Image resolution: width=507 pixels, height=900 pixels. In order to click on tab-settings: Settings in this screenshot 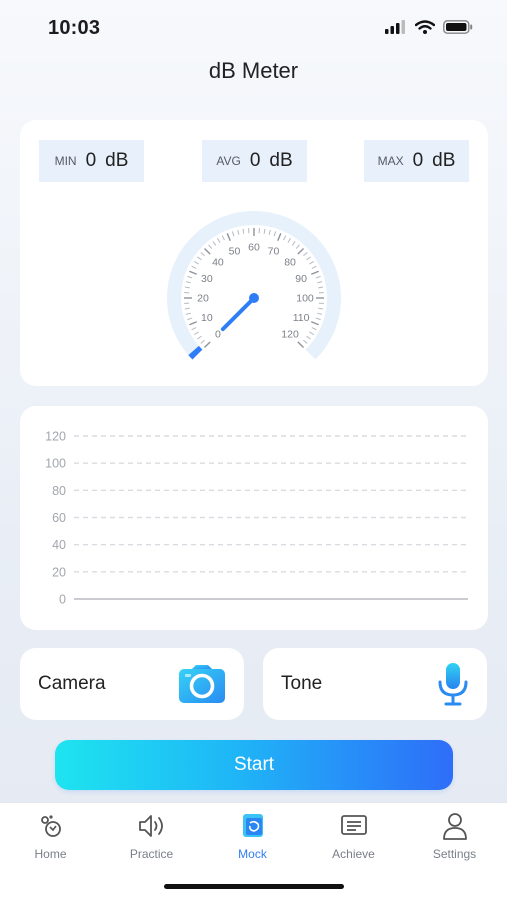, I will do `click(454, 837)`.